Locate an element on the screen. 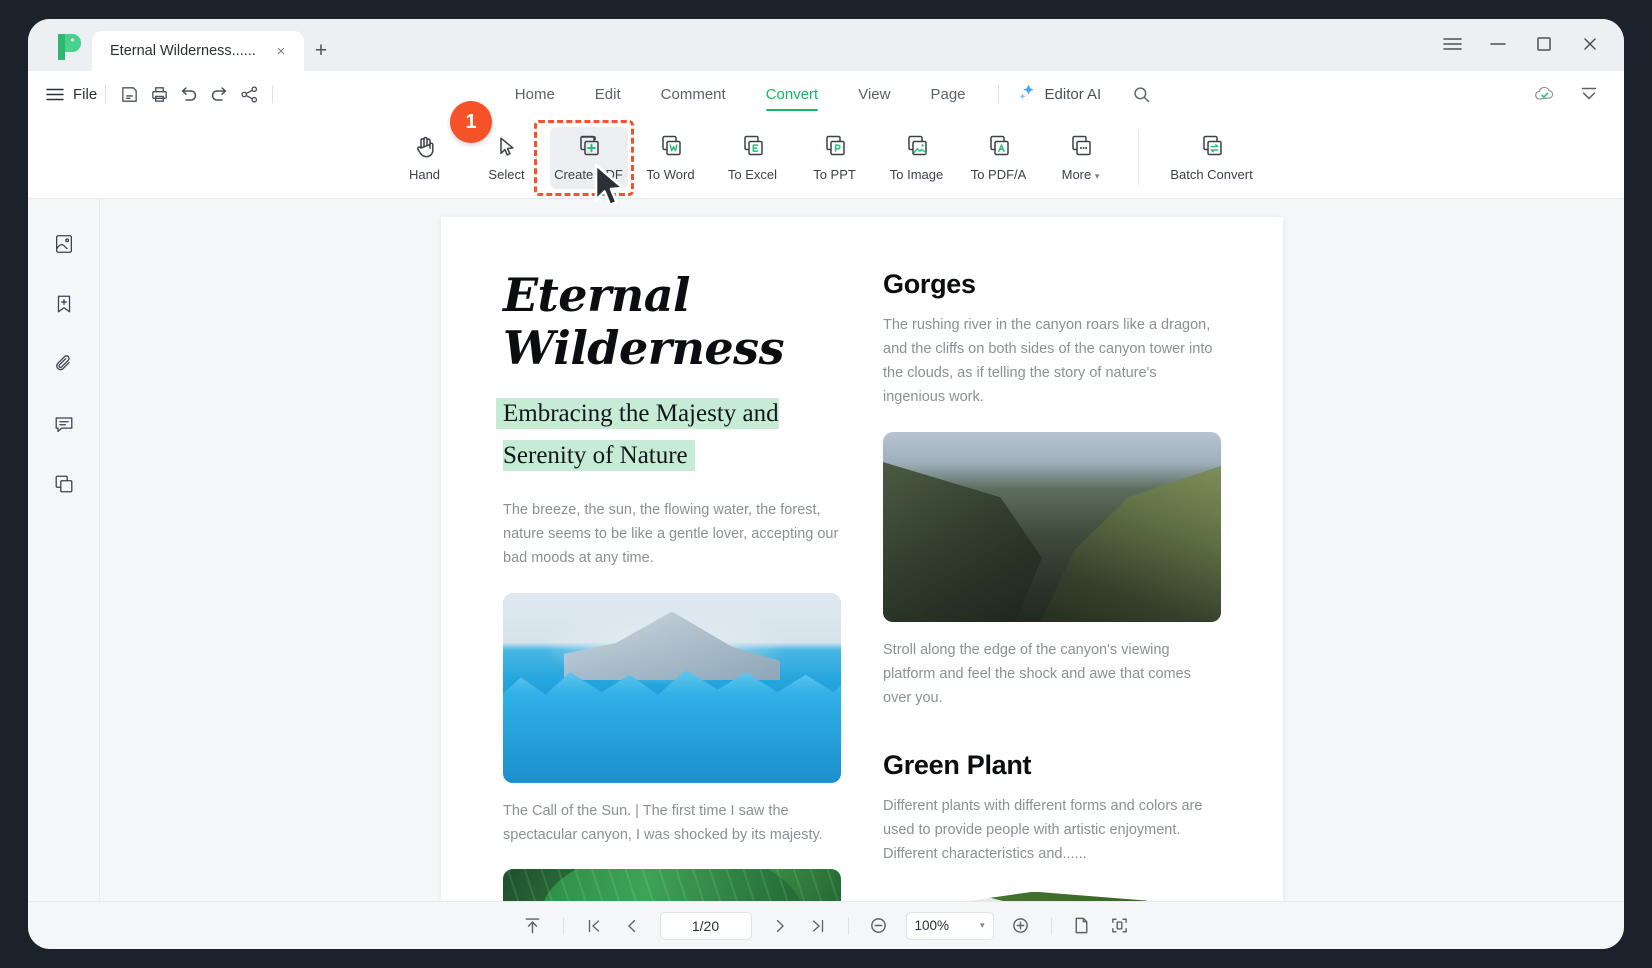 The height and width of the screenshot is (968, 1652). step-badge-1: 1 is located at coordinates (471, 122).